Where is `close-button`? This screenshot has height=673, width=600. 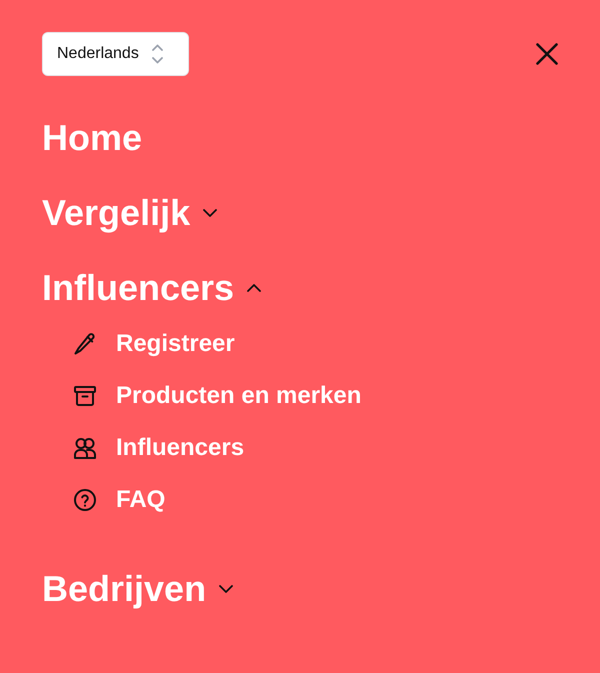 close-button is located at coordinates (547, 54).